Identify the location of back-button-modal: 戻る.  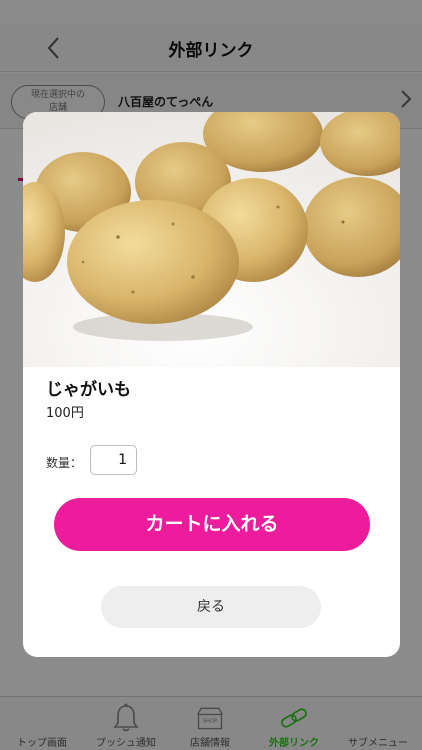
(211, 607).